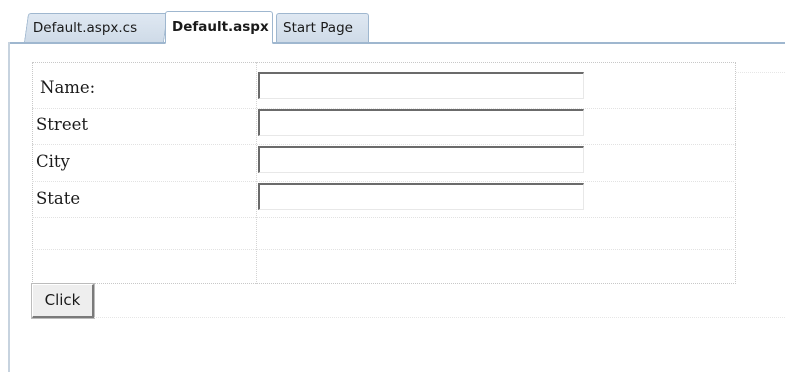 This screenshot has height=372, width=785. What do you see at coordinates (421, 159) in the screenshot?
I see `city-textbox` at bounding box center [421, 159].